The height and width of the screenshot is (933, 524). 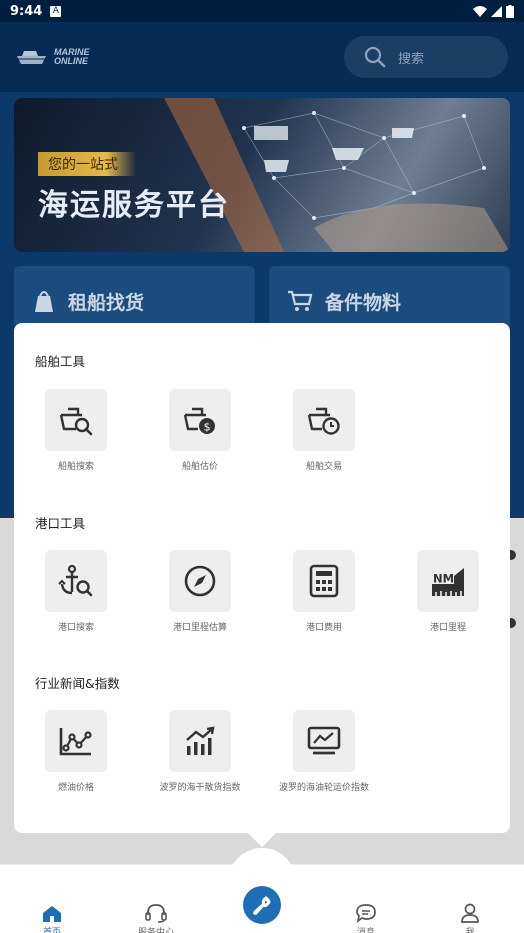 I want to click on tab-me: 我, so click(x=470, y=899).